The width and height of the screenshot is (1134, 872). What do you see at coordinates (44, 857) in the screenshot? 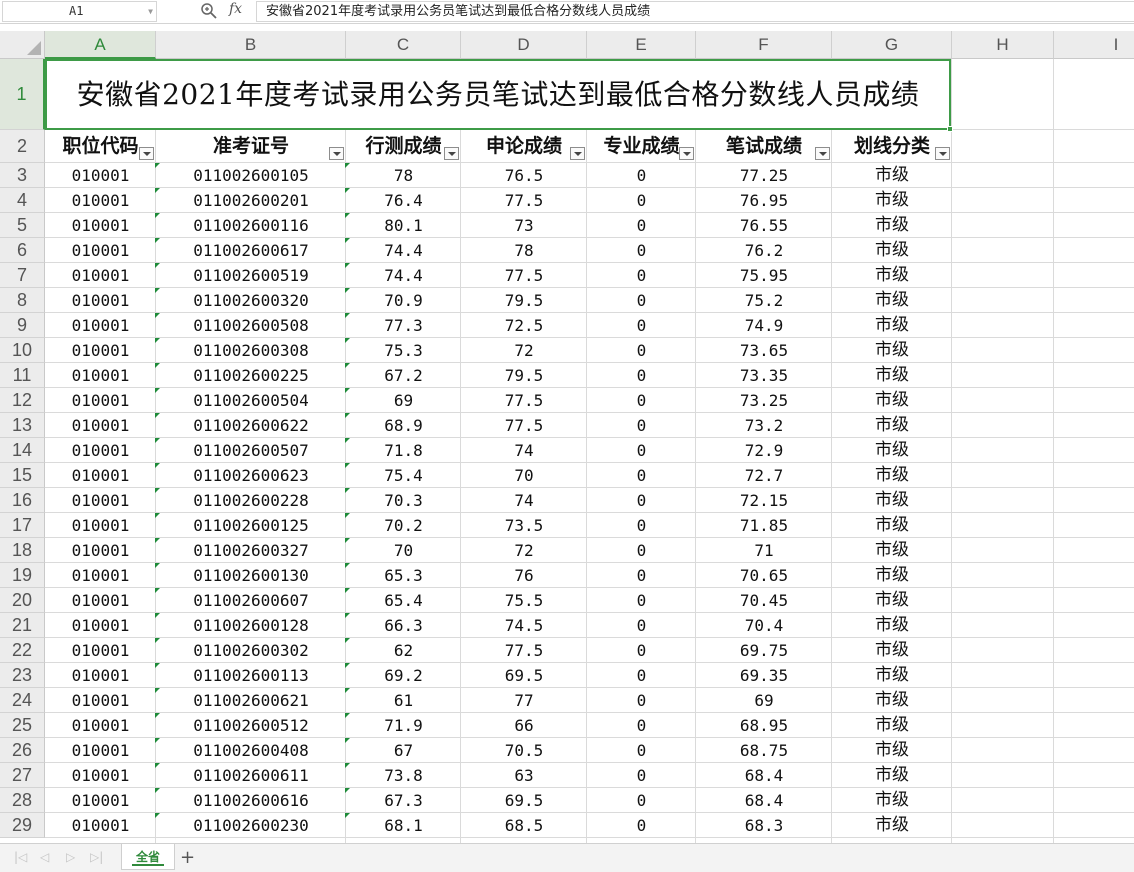
I see `prev-sheet-icon: ◁` at bounding box center [44, 857].